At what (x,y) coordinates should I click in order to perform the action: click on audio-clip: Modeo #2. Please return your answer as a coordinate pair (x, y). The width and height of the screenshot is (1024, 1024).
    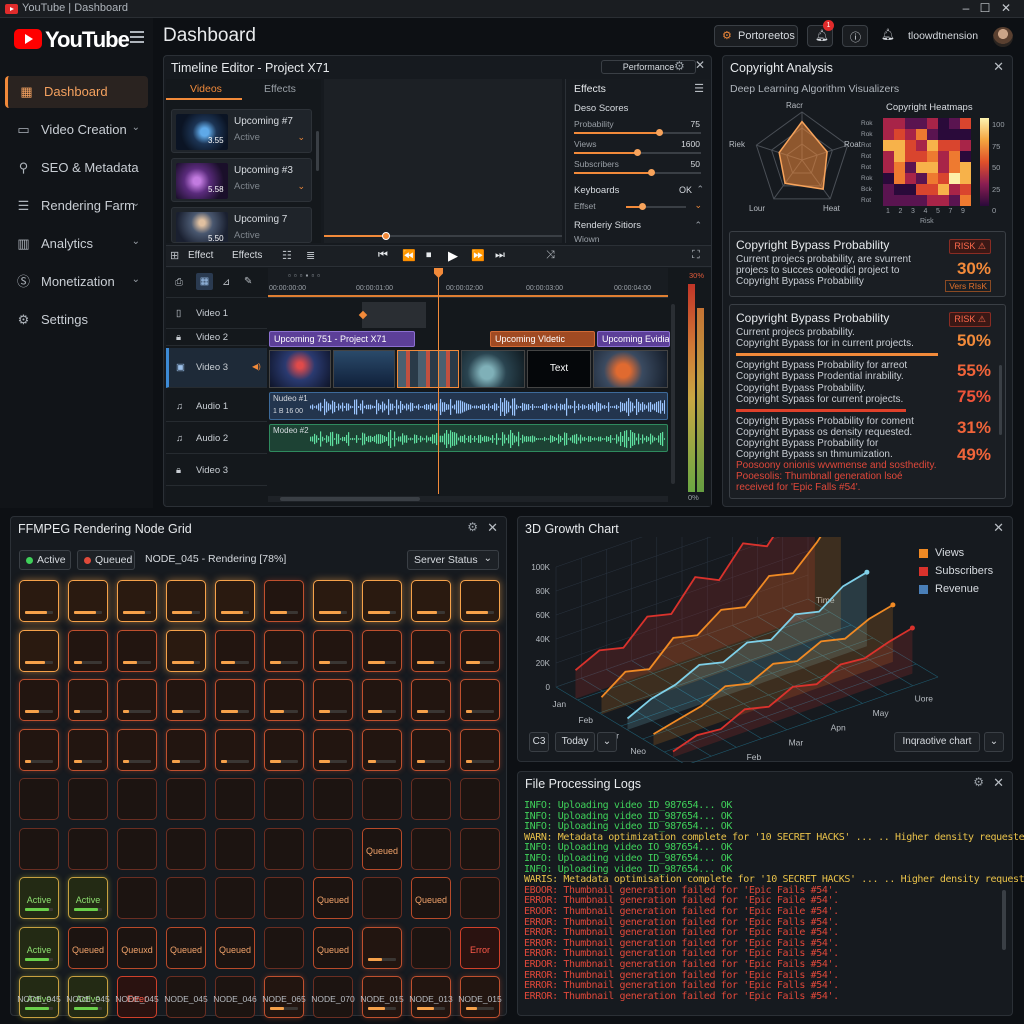
    Looking at the image, I should click on (468, 438).